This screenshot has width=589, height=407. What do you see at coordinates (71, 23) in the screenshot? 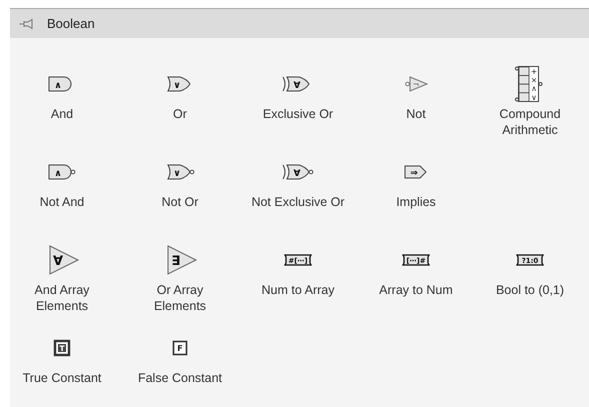
I see `palette-title: Boolean` at bounding box center [71, 23].